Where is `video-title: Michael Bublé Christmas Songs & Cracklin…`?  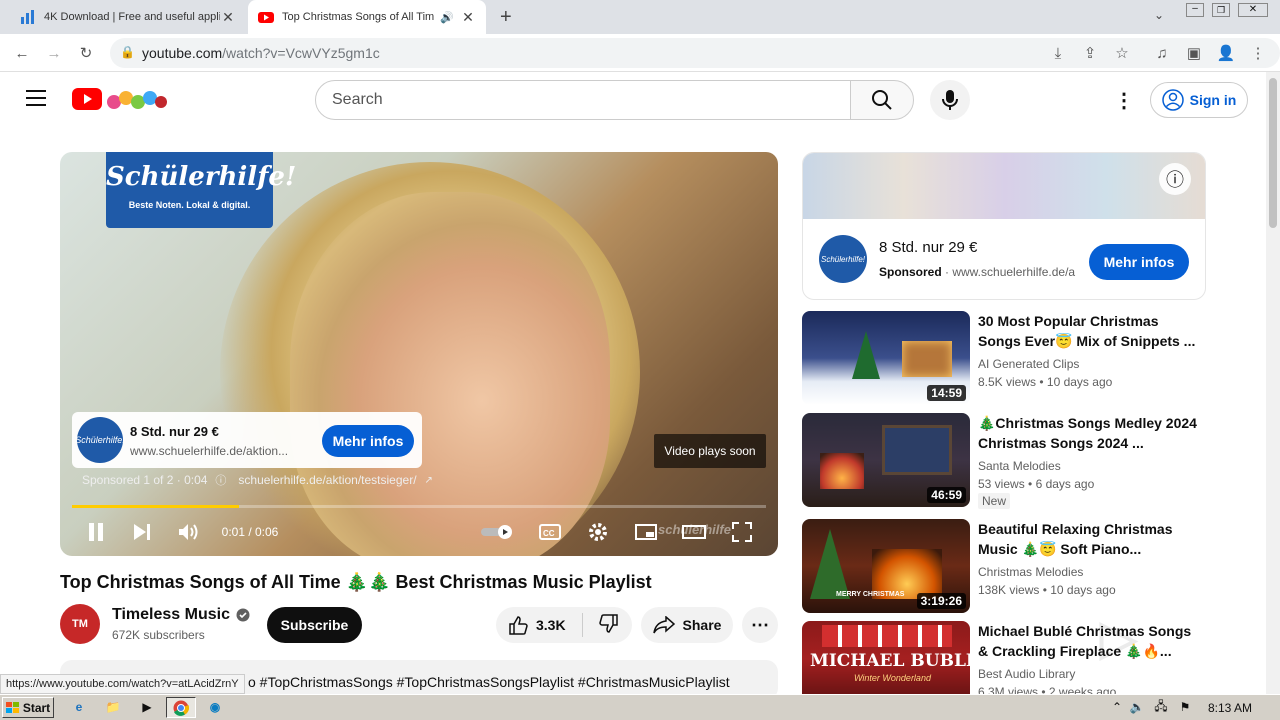
video-title: Michael Bublé Christmas Songs & Cracklin… is located at coordinates (1088, 641).